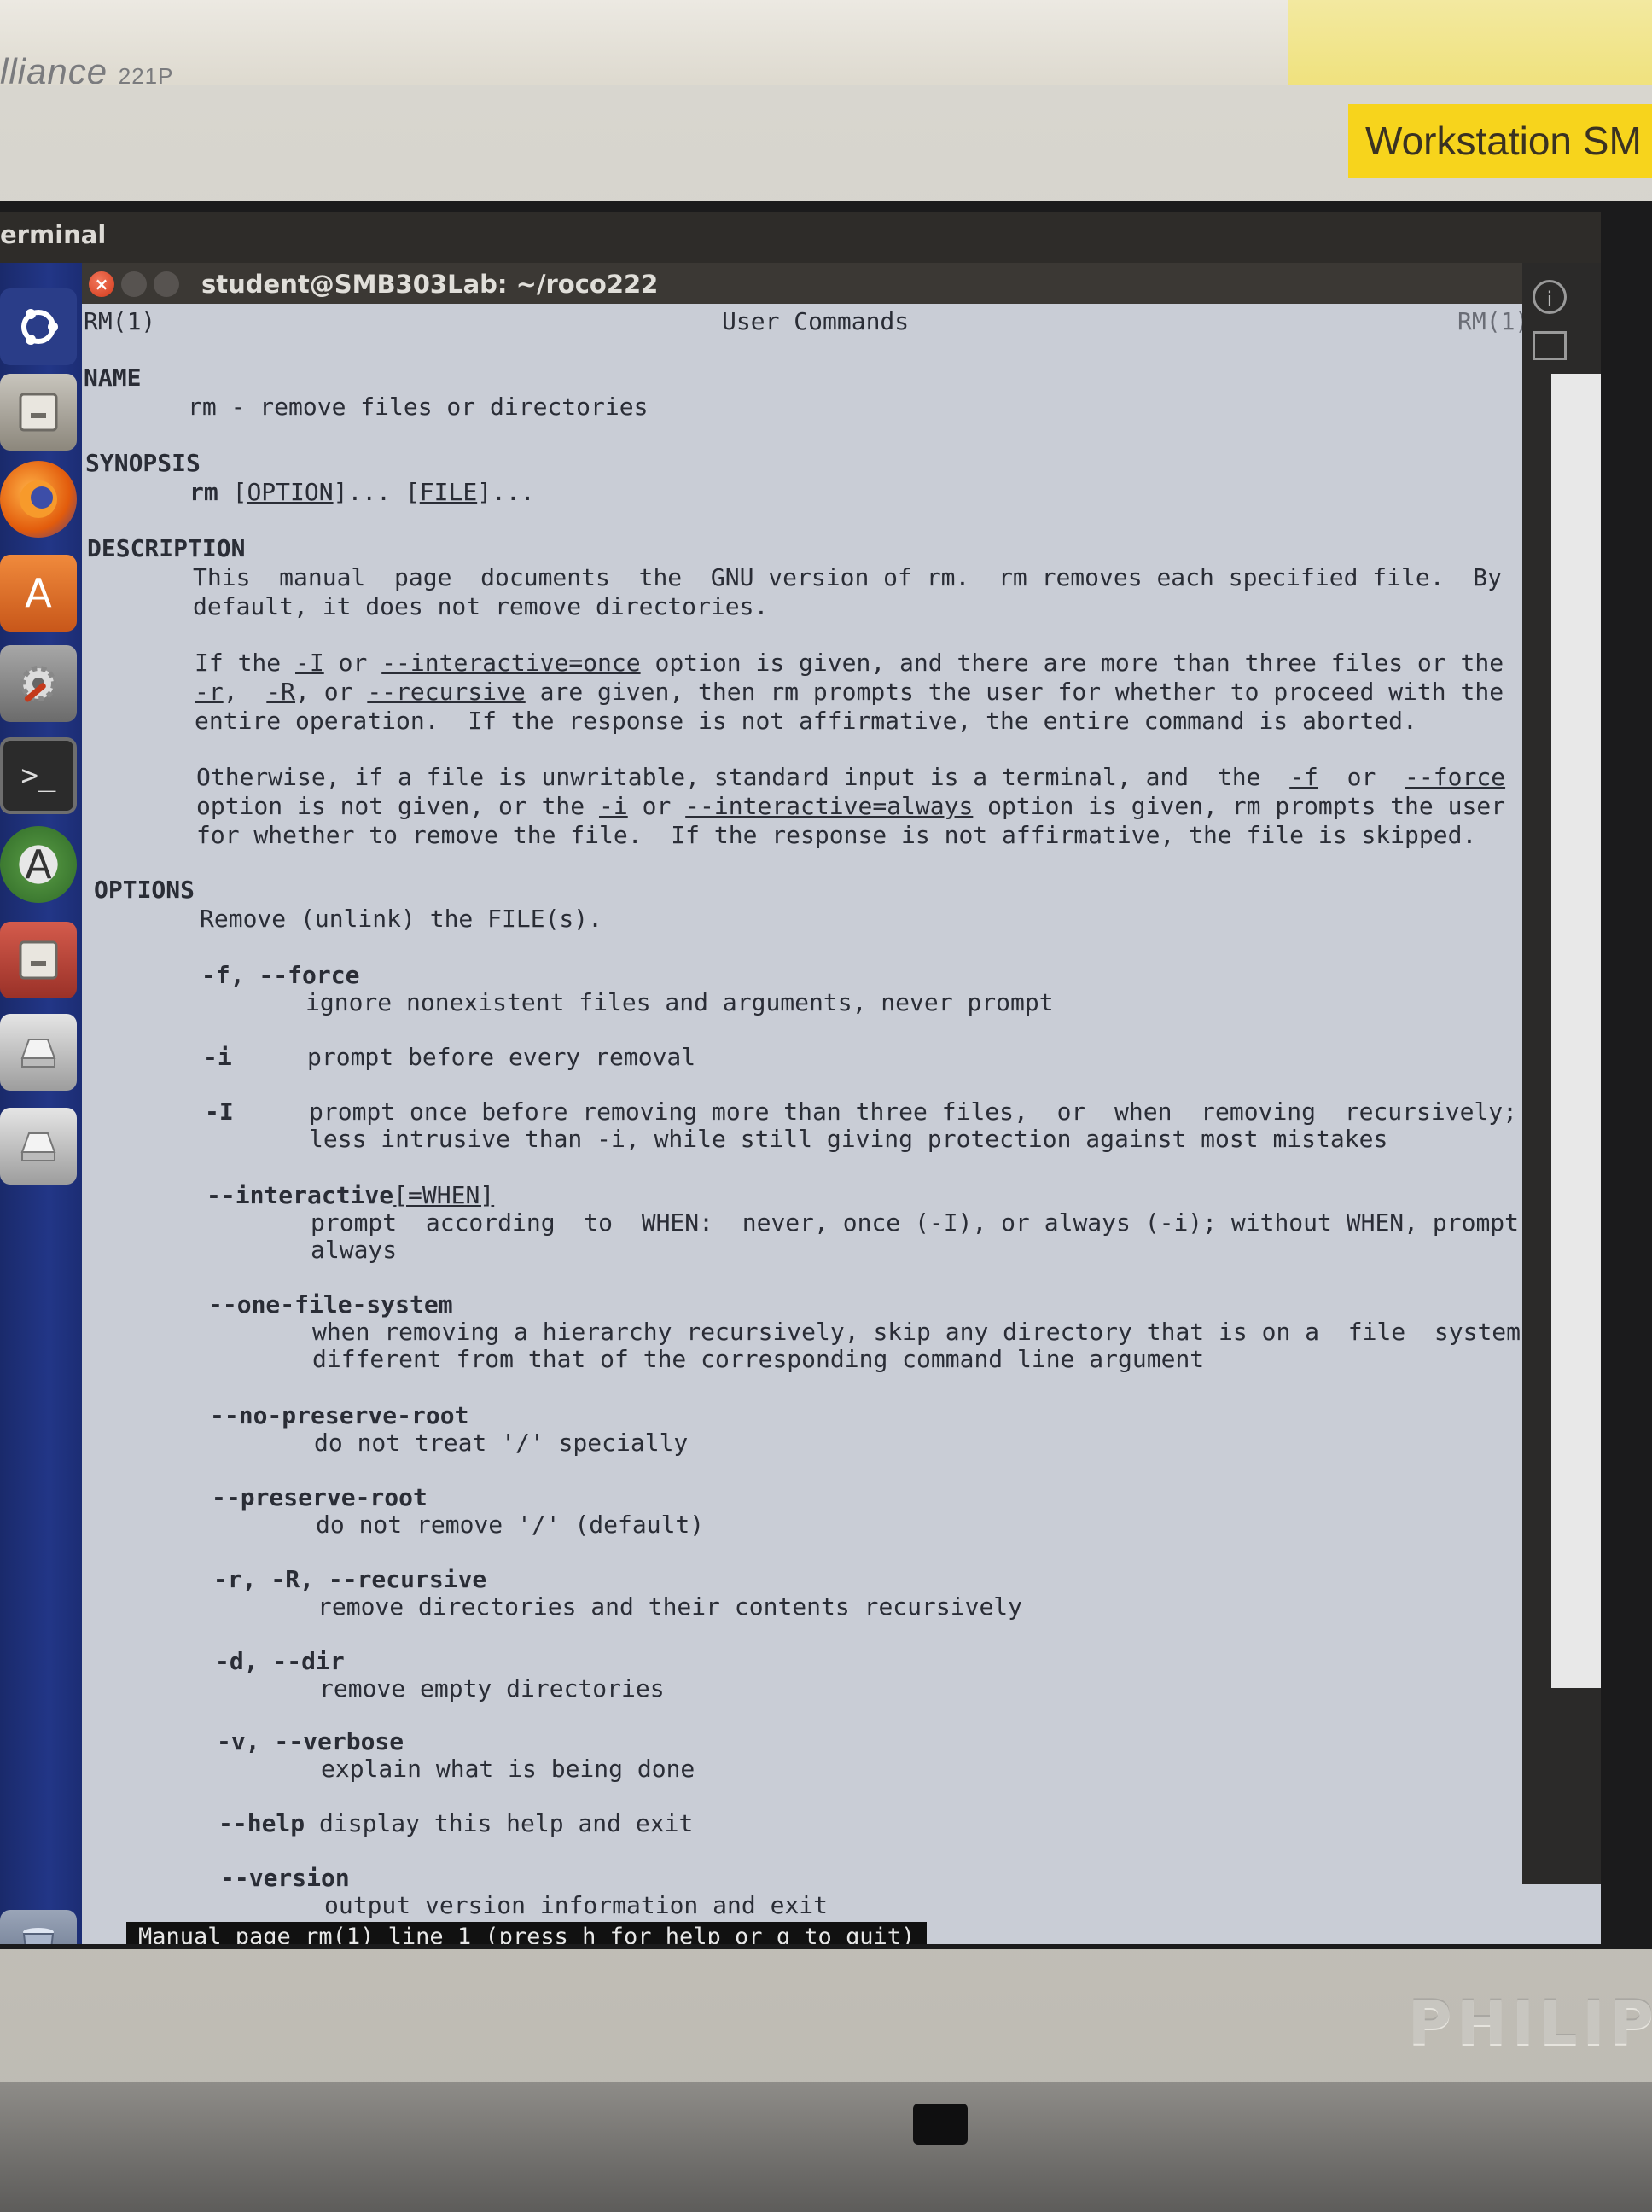  What do you see at coordinates (330, 1304) in the screenshot?
I see `option-flag-one-file-system: --one-file-system` at bounding box center [330, 1304].